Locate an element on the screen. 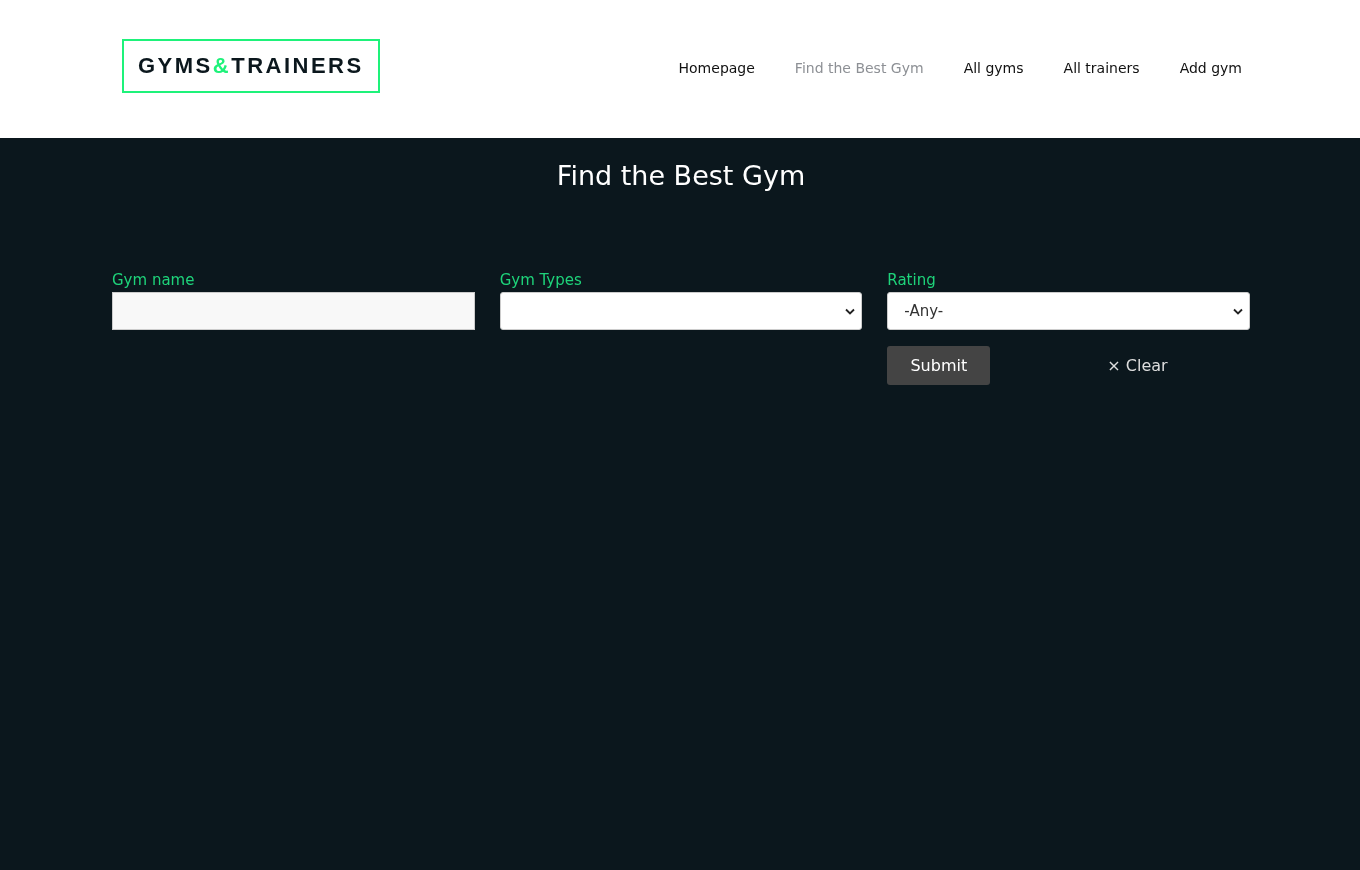  page-title: Find the Best Gym is located at coordinates (681, 175).